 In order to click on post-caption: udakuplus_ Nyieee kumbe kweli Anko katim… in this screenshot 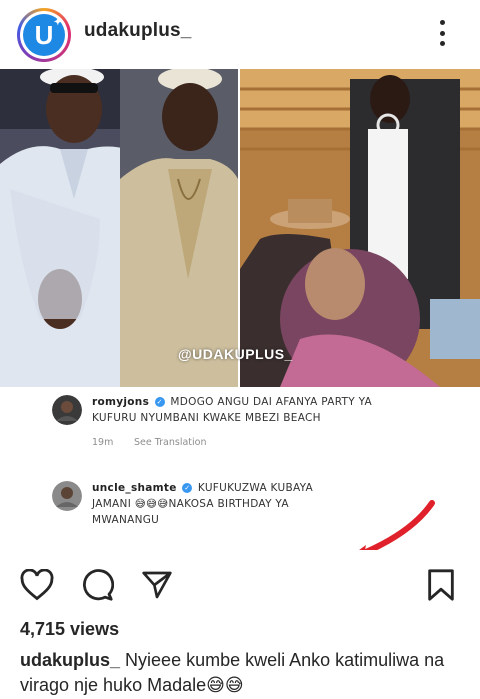, I will do `click(245, 673)`.